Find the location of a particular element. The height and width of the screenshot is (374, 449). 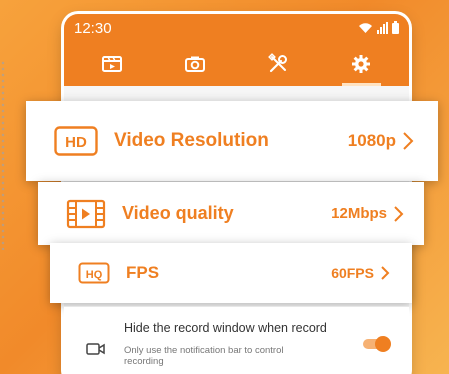

video-quality-label: Video quality is located at coordinates (178, 213).